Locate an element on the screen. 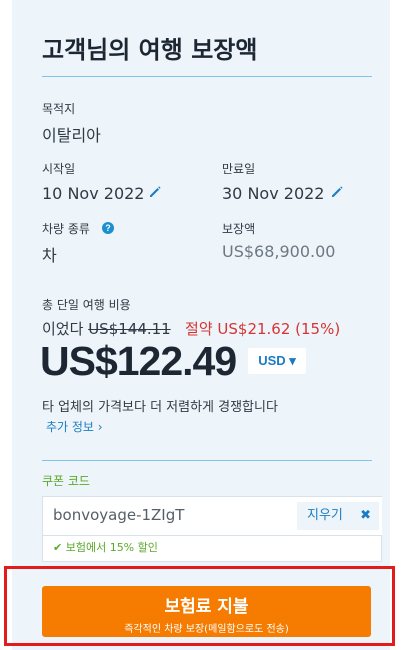 This screenshot has height=650, width=401. coverage-amount-value: US$68,900.00 is located at coordinates (279, 251).